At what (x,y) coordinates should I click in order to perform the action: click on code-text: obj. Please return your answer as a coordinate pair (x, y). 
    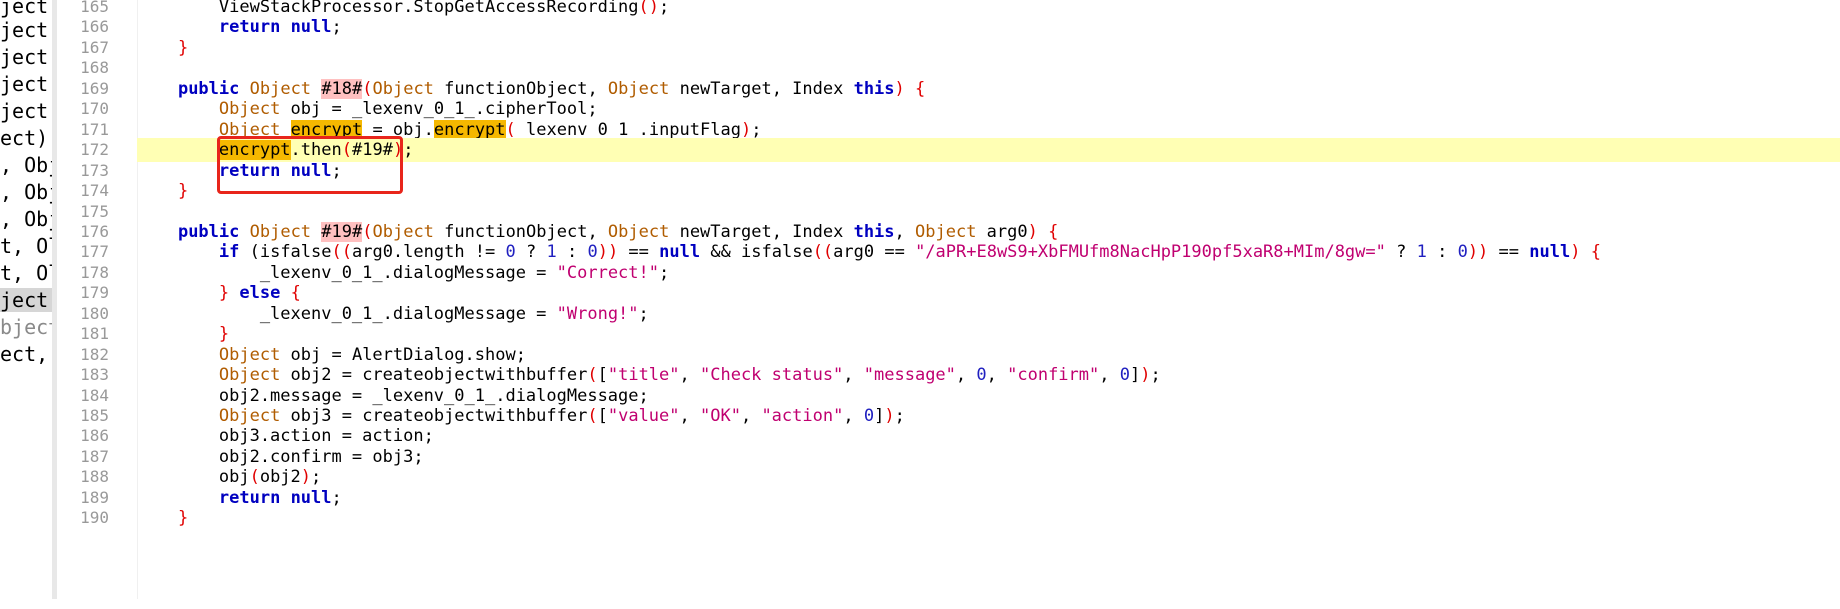
    Looking at the image, I should click on (193, 477).